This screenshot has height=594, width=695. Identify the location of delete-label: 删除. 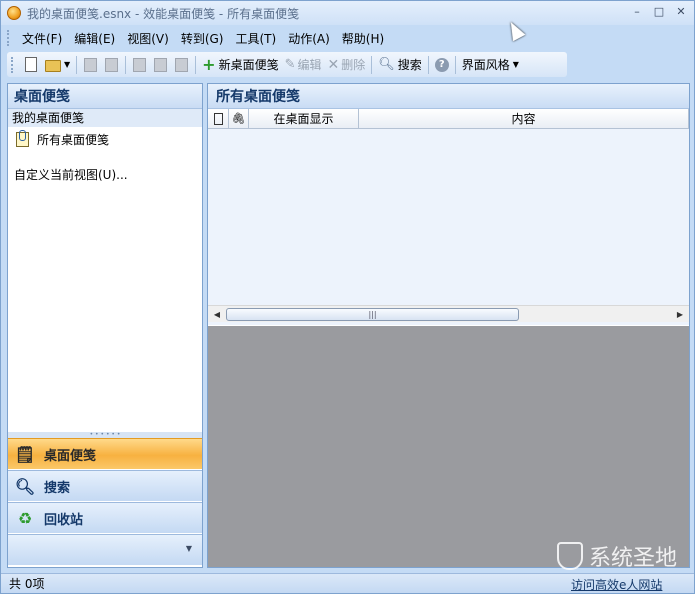
(353, 65).